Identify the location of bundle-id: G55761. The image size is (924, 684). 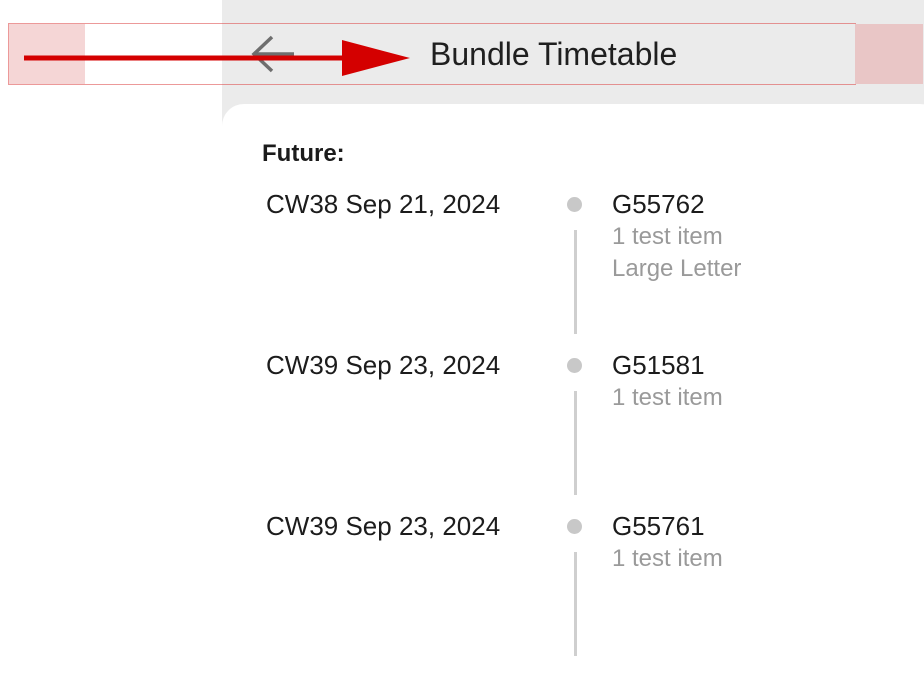
(658, 526).